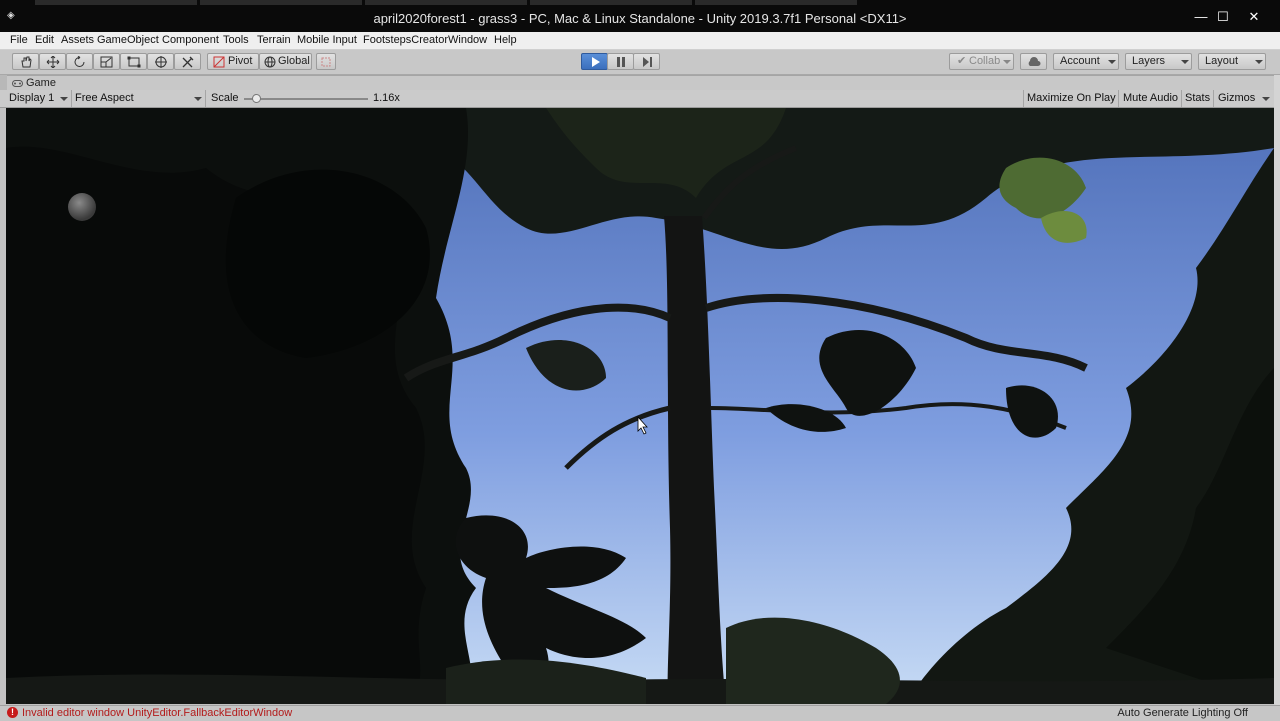 The height and width of the screenshot is (721, 1280). Describe the element at coordinates (1149, 61) in the screenshot. I see `layers-label: Layers` at that location.